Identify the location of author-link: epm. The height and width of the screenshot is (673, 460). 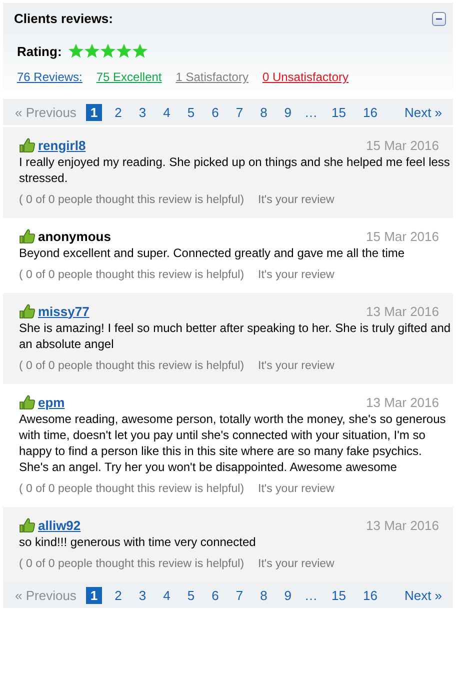
(51, 402).